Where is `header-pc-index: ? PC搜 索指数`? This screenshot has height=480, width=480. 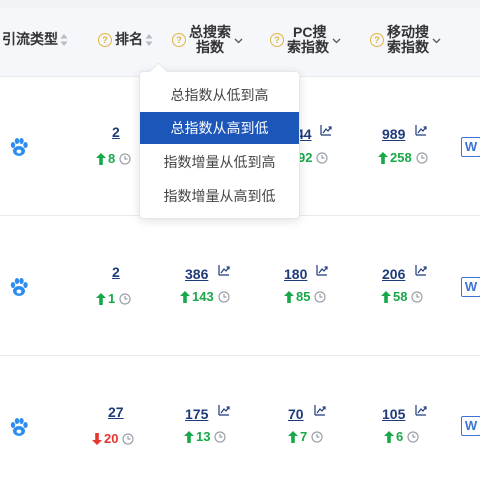
header-pc-index: ? PC搜 索指数 is located at coordinates (305, 40).